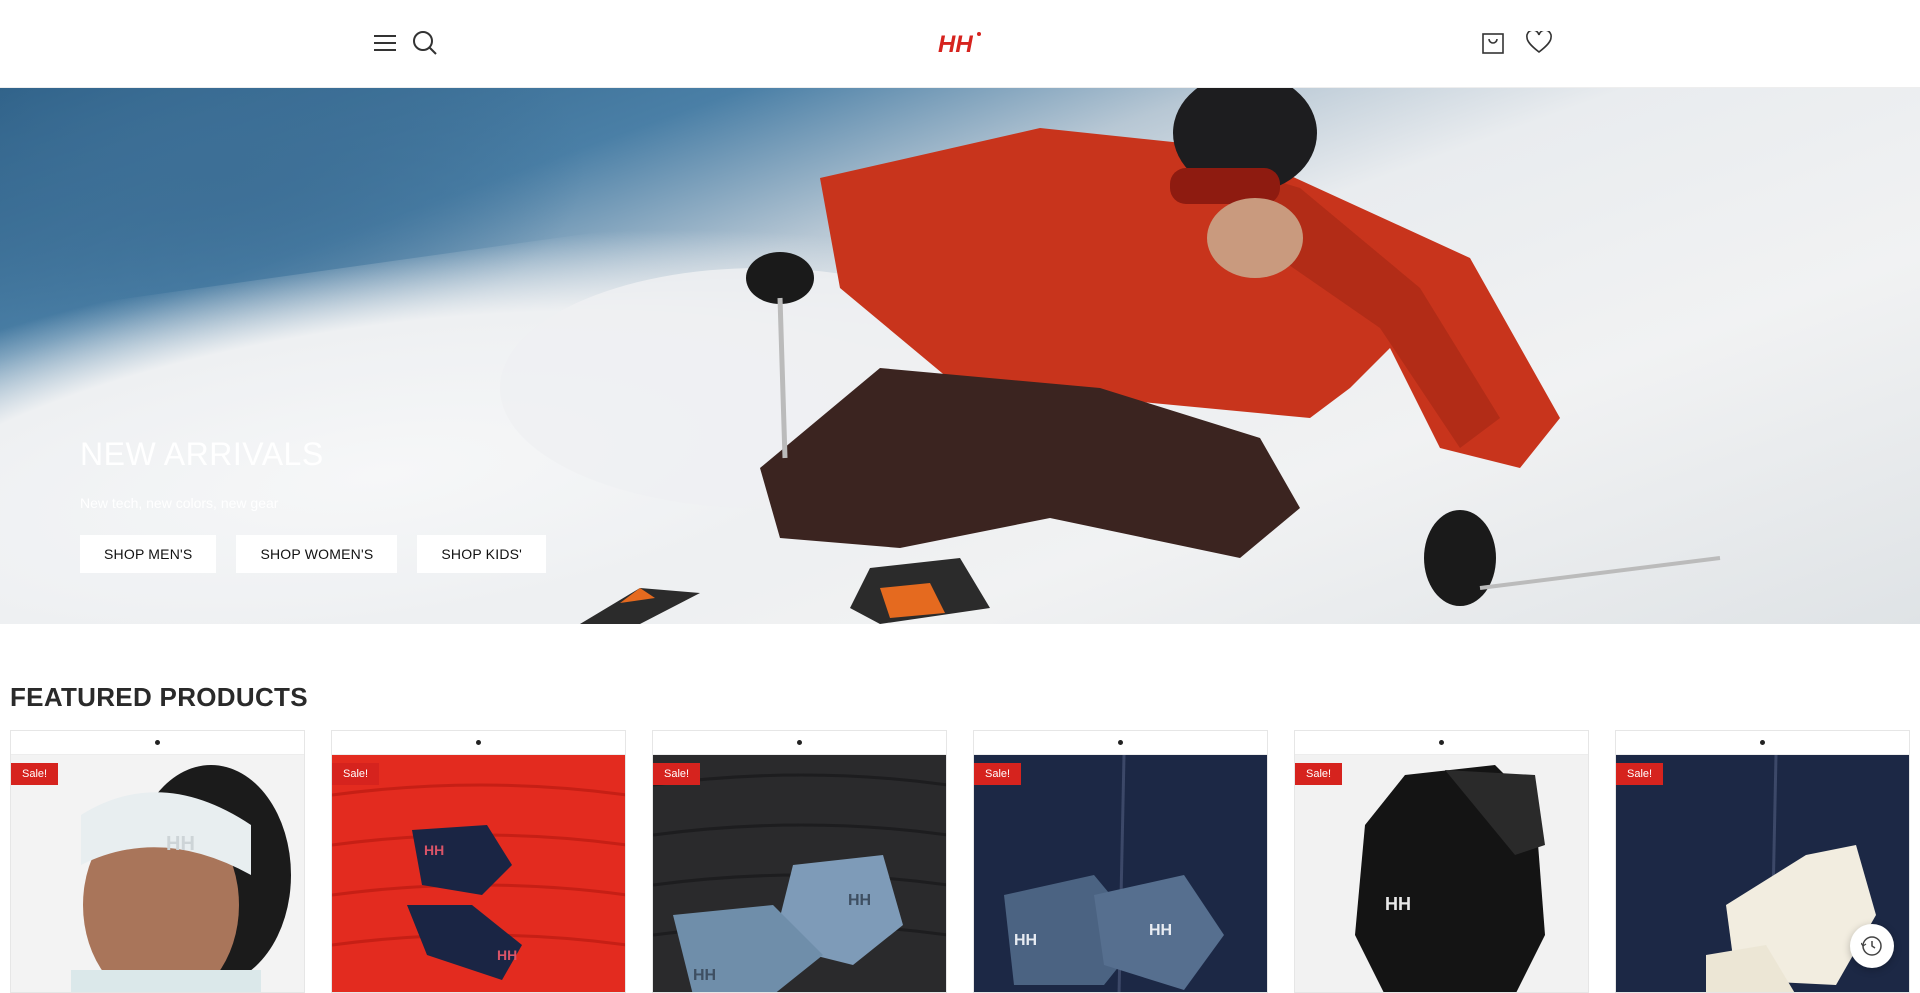 Image resolution: width=1920 pixels, height=993 pixels. Describe the element at coordinates (385, 43) in the screenshot. I see `menu-icon` at that location.